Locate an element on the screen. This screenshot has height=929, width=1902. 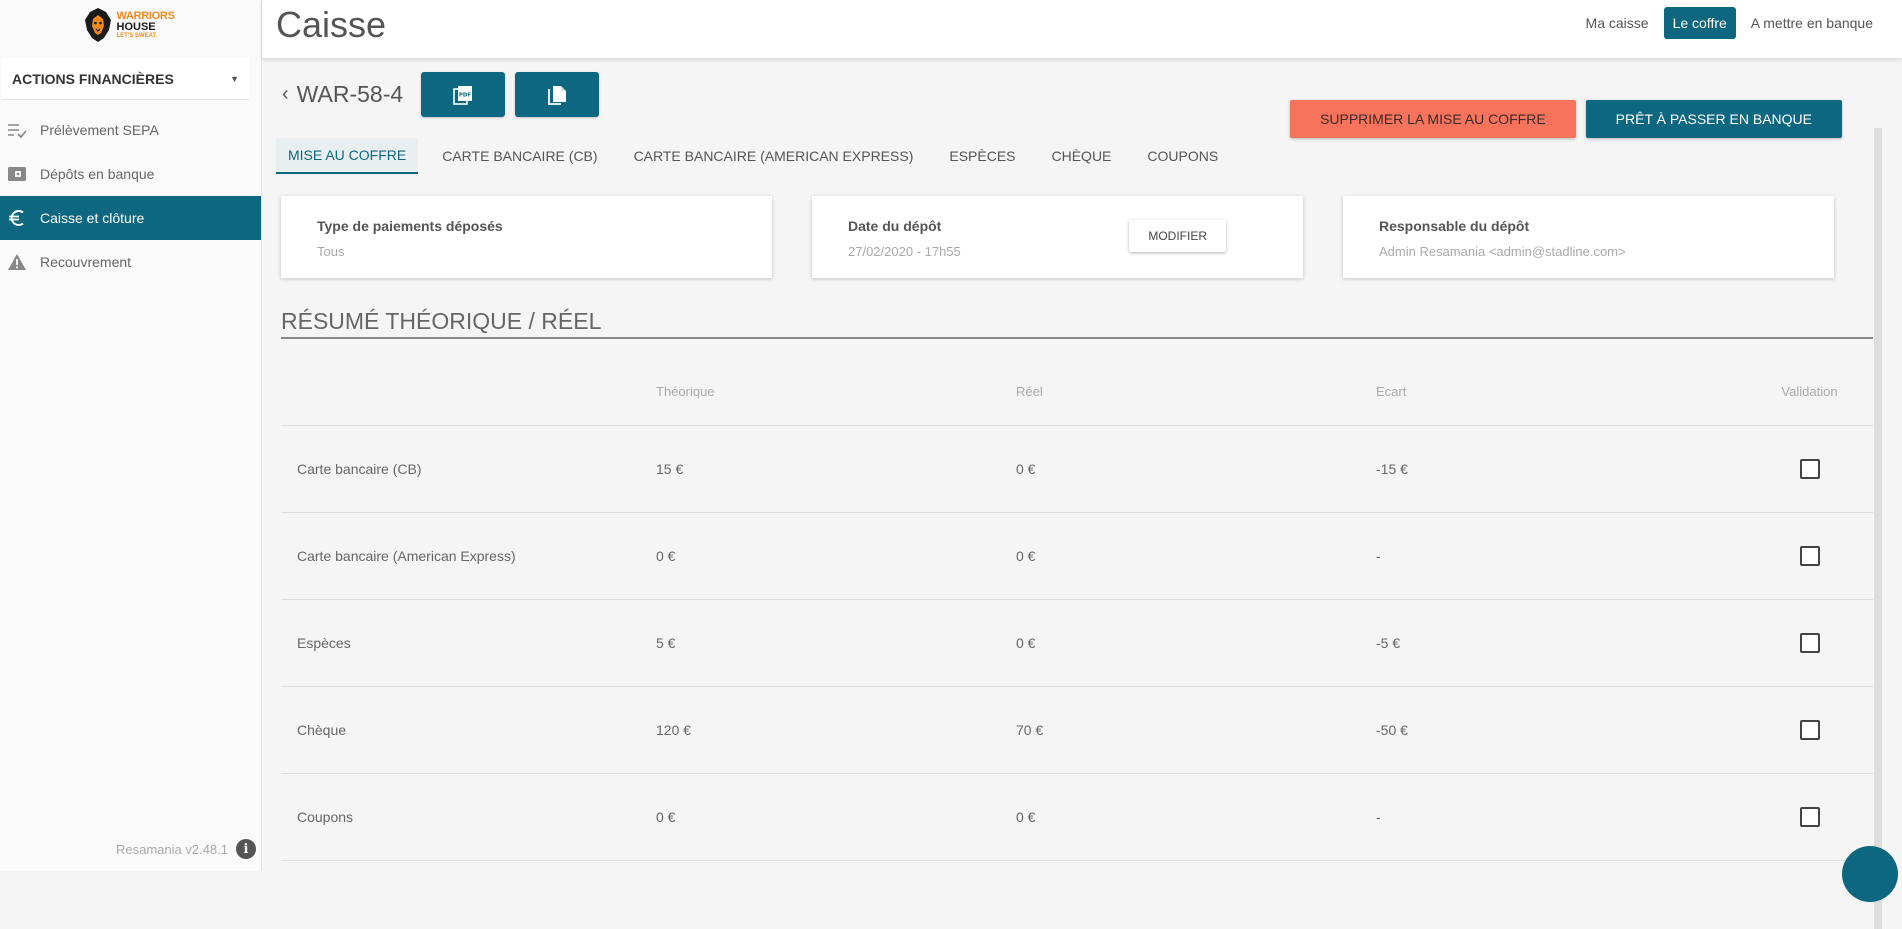
cell-theorique: 15 € is located at coordinates (670, 469).